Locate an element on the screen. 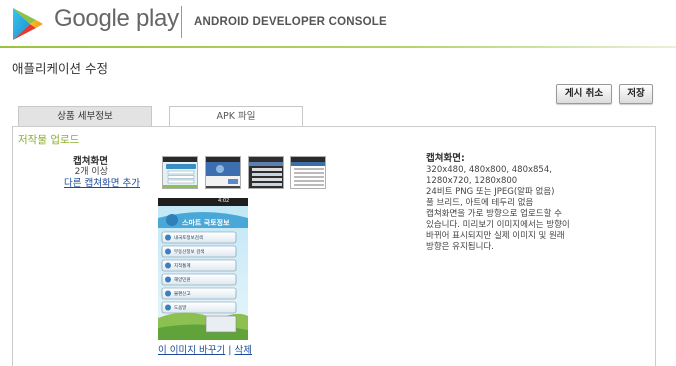 This screenshot has height=366, width=676. delete-image-link: 삭제 is located at coordinates (243, 350).